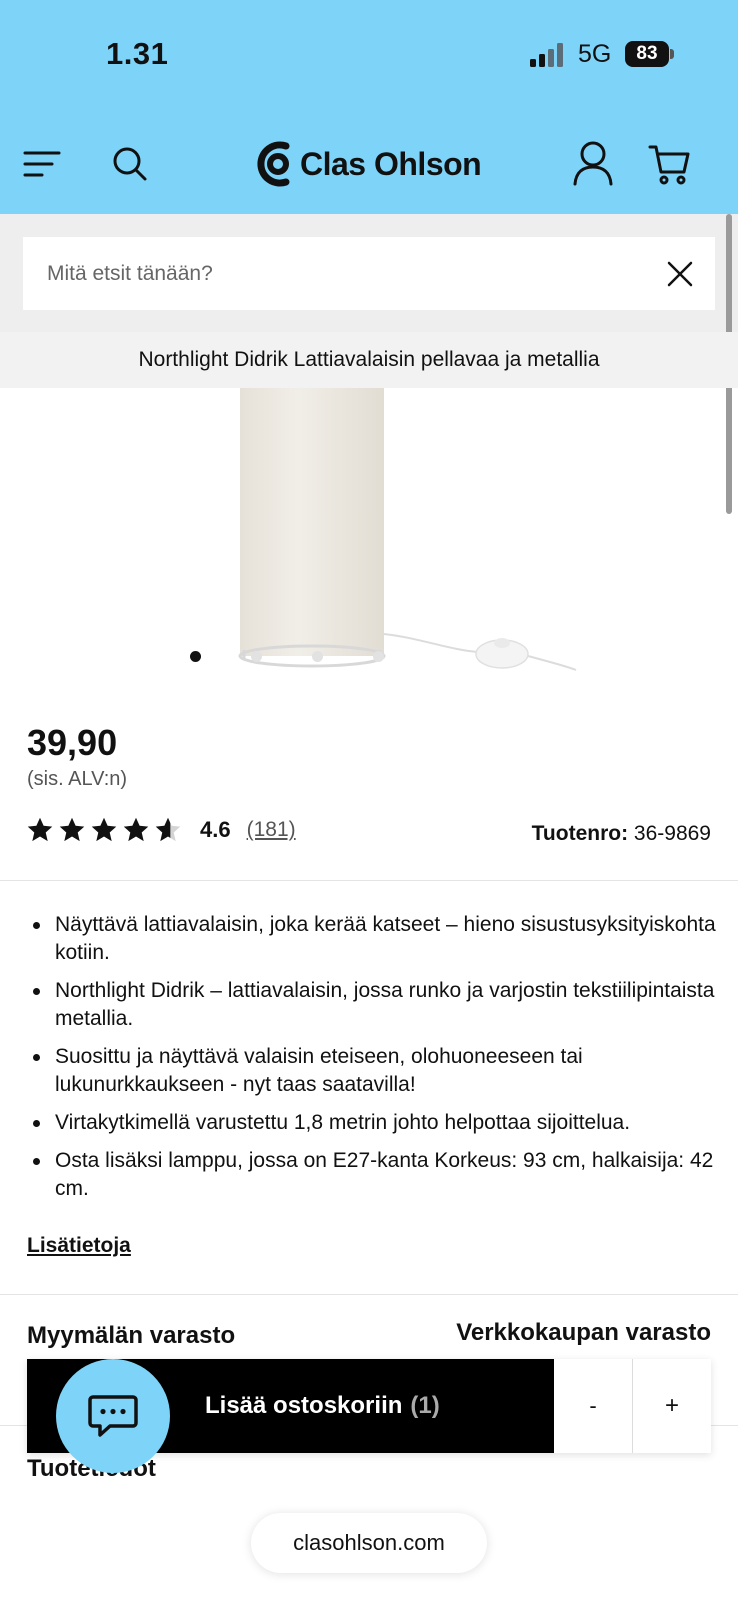 The height and width of the screenshot is (1600, 738). I want to click on browser-url-bar: clasohlson.com, so click(369, 1543).